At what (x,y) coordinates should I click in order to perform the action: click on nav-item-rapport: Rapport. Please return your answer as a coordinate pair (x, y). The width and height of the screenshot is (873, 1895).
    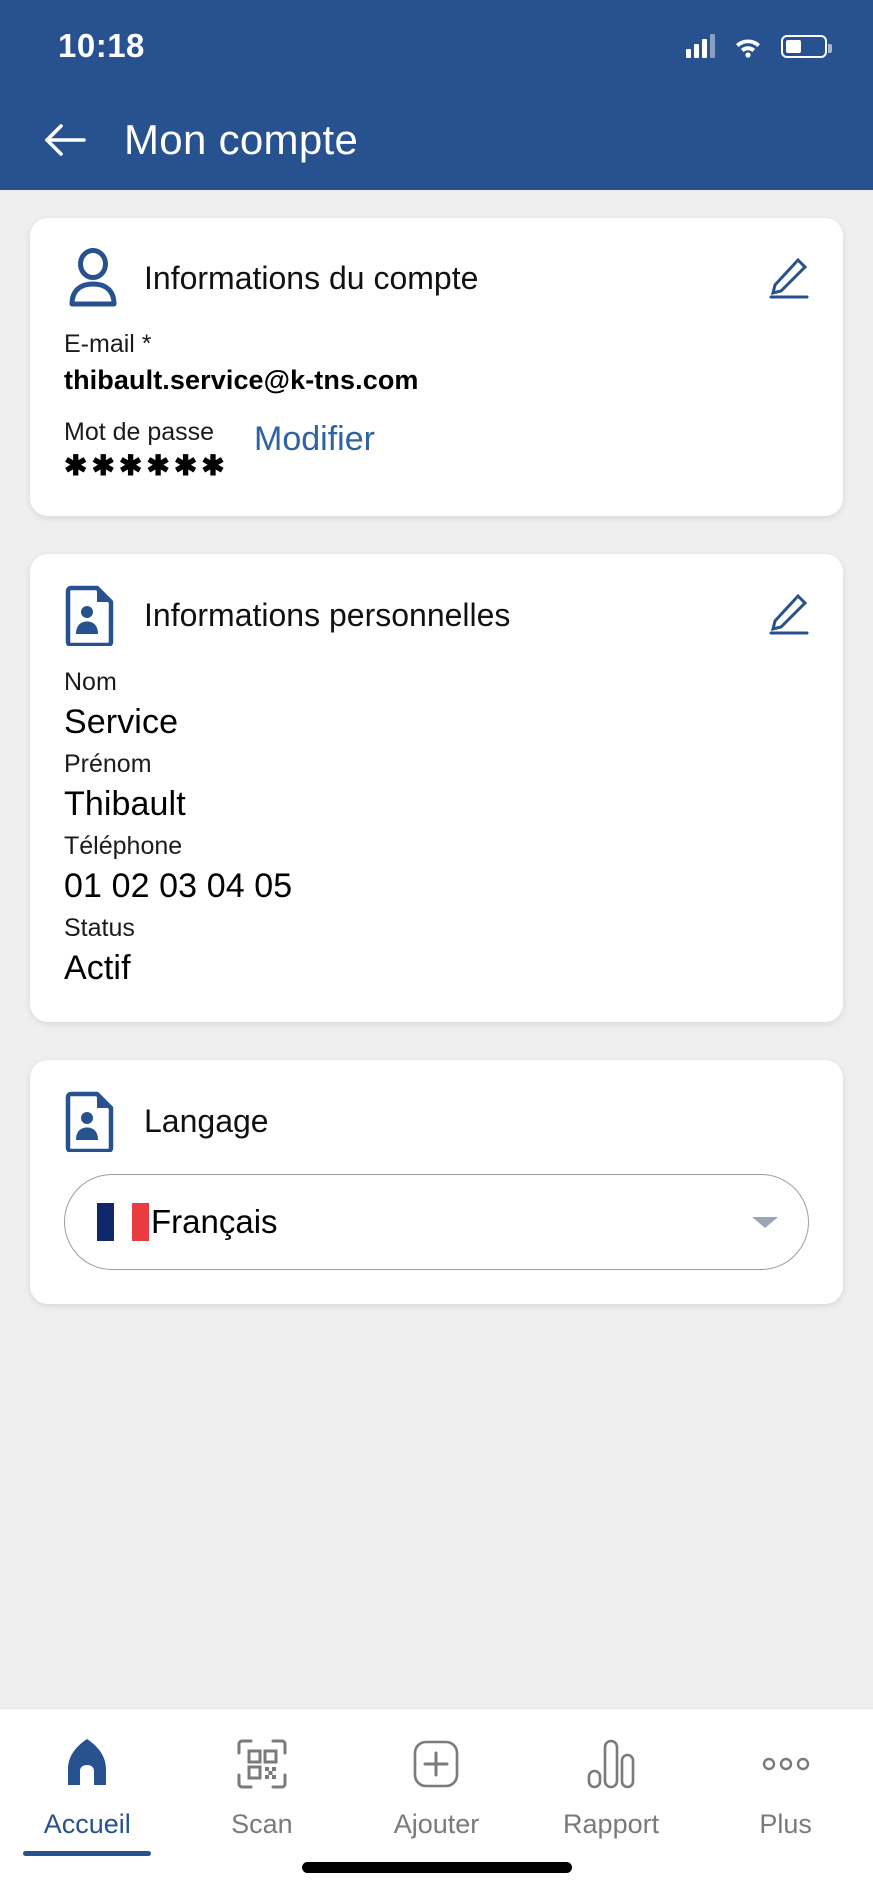
    Looking at the image, I should click on (611, 1786).